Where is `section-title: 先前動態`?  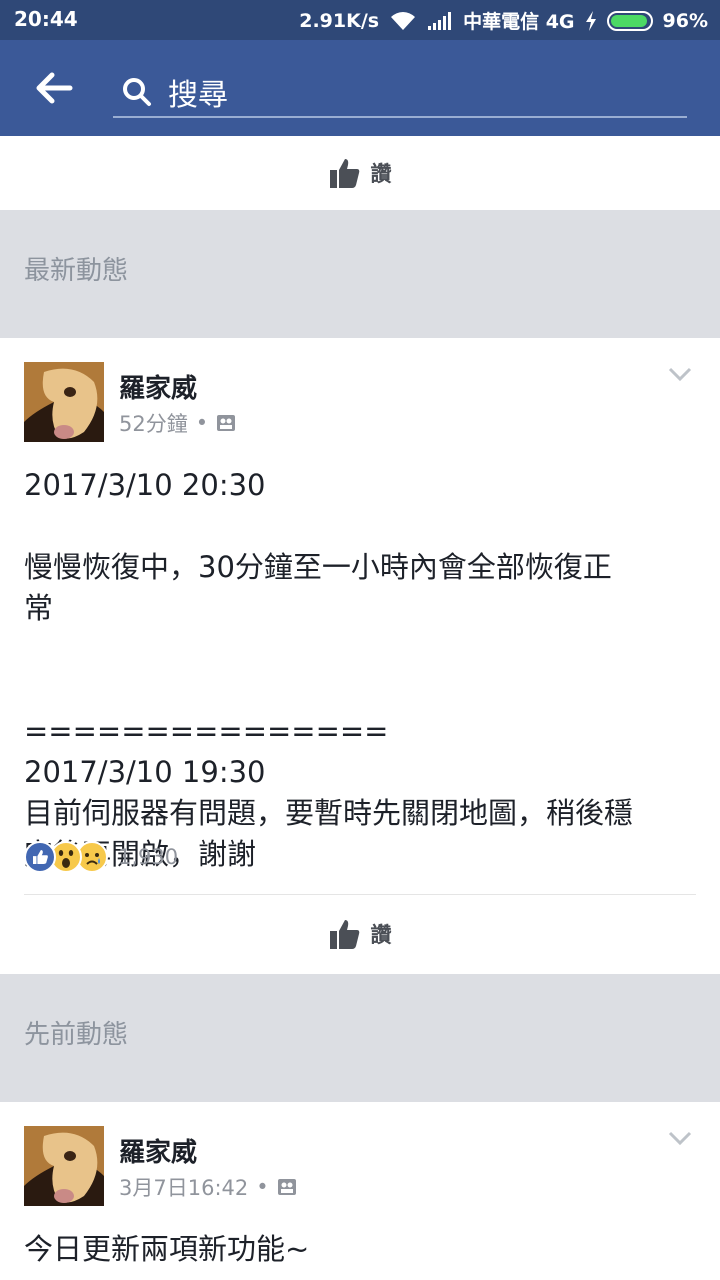
section-title: 先前動態 is located at coordinates (76, 1035).